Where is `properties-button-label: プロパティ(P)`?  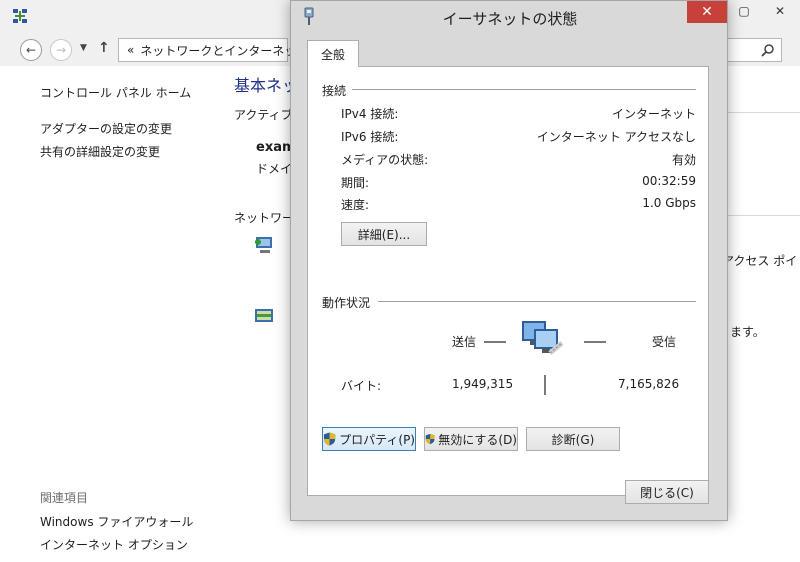 properties-button-label: プロパティ(P) is located at coordinates (377, 439).